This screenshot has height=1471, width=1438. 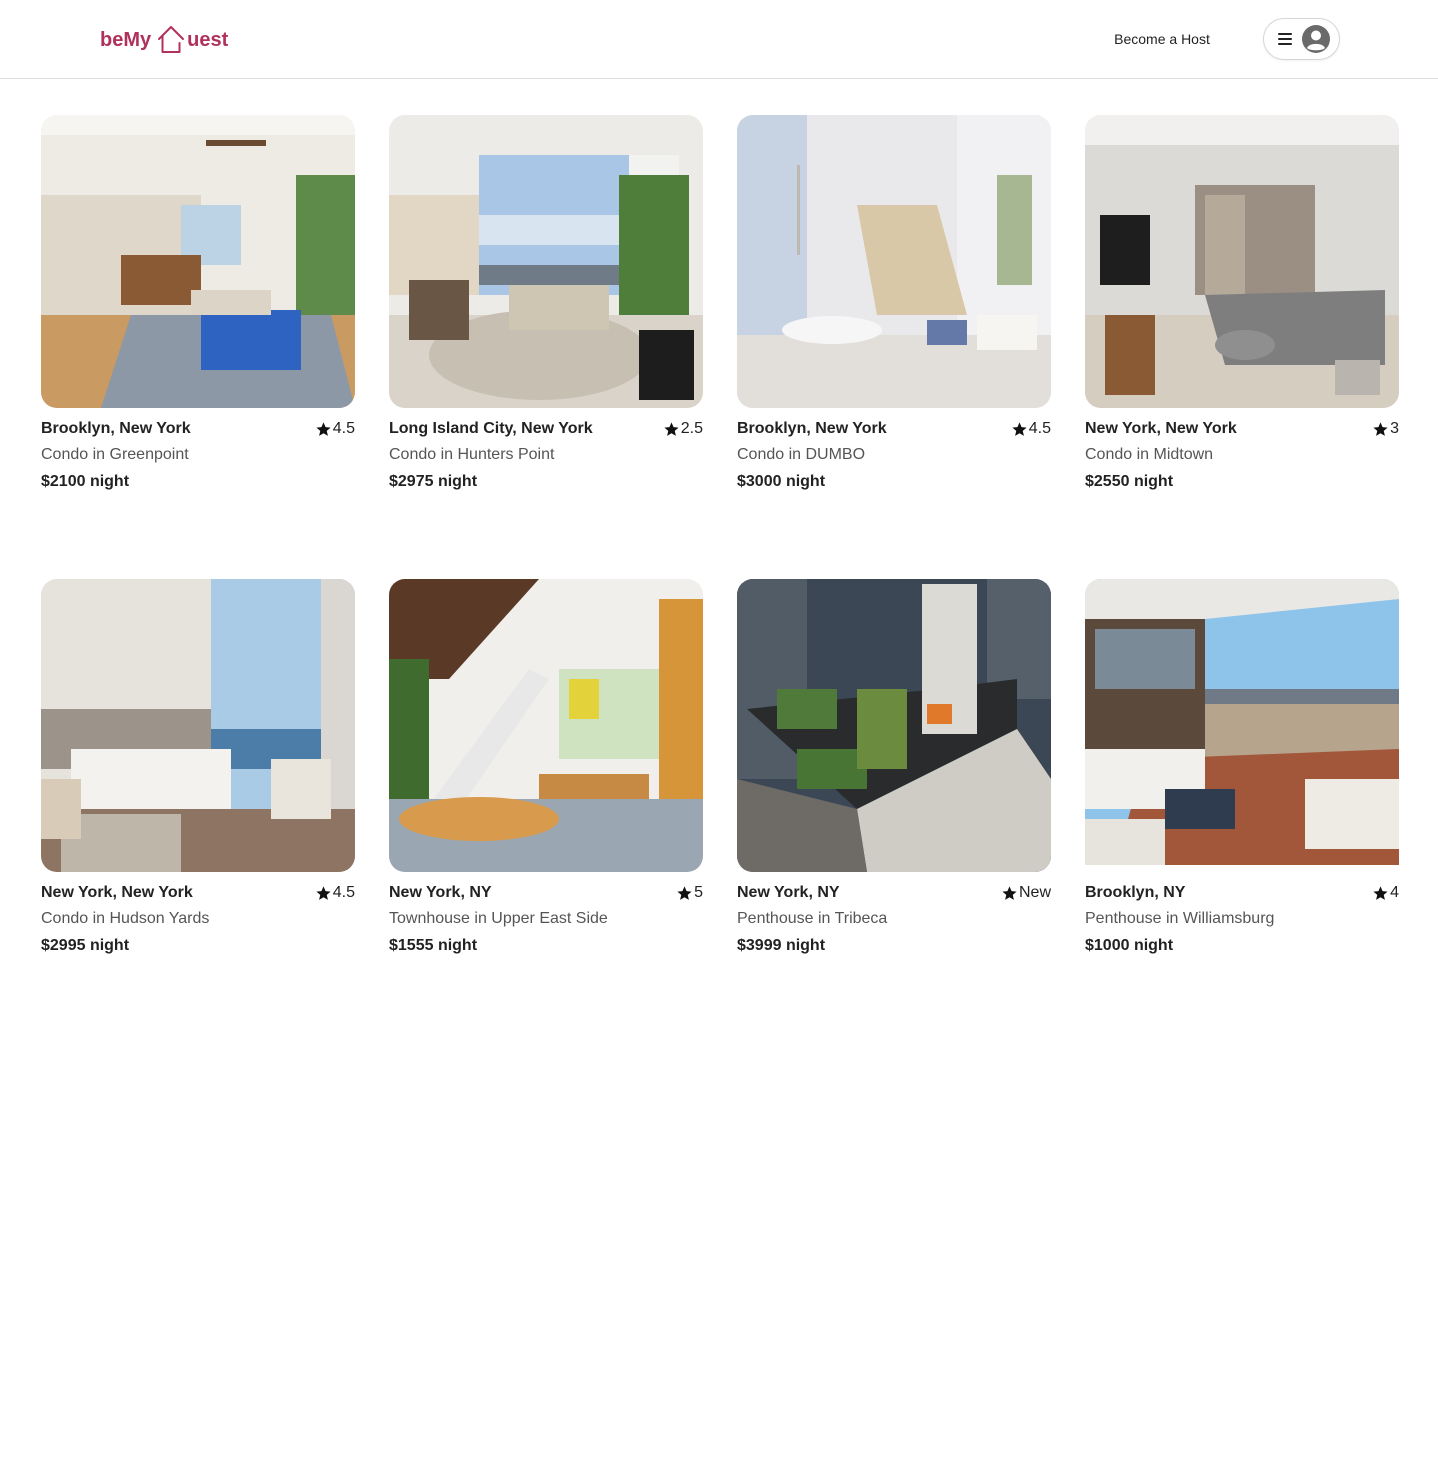 What do you see at coordinates (1162, 39) in the screenshot?
I see `become-host-link: Become a Host` at bounding box center [1162, 39].